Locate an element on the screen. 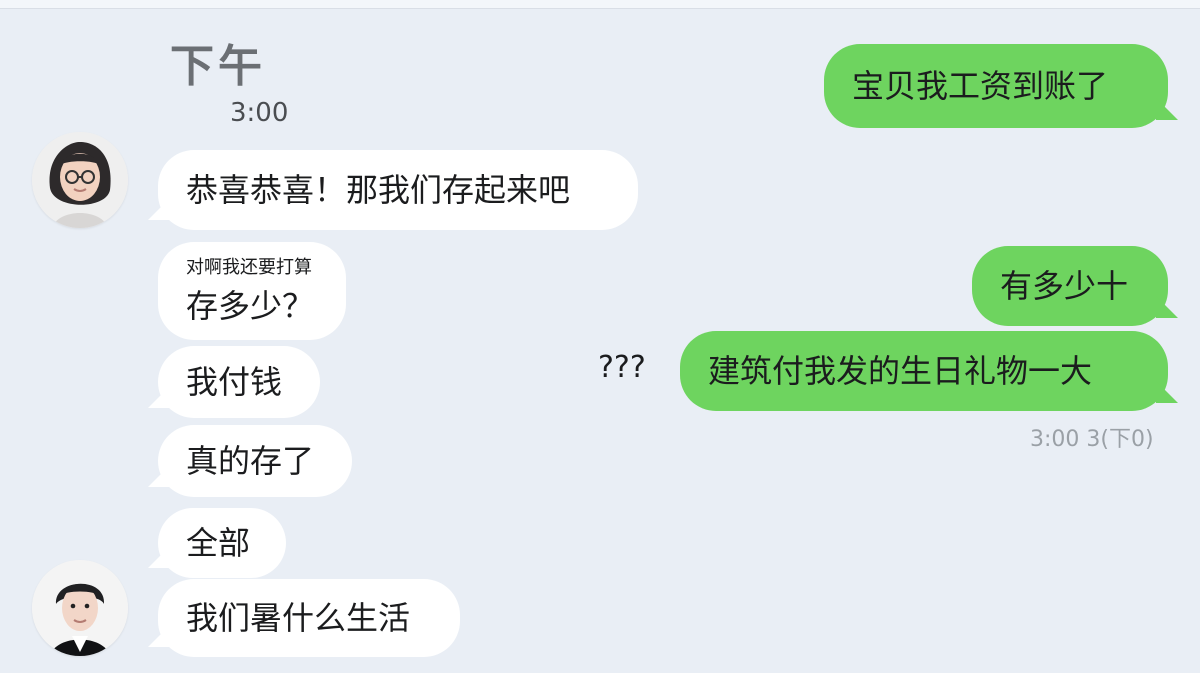 The image size is (1200, 673). message-text: 存多少？ is located at coordinates (250, 305).